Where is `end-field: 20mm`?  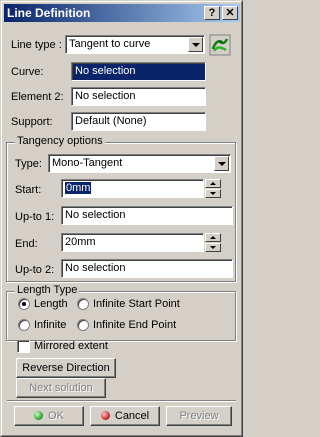 end-field: 20mm is located at coordinates (132, 242).